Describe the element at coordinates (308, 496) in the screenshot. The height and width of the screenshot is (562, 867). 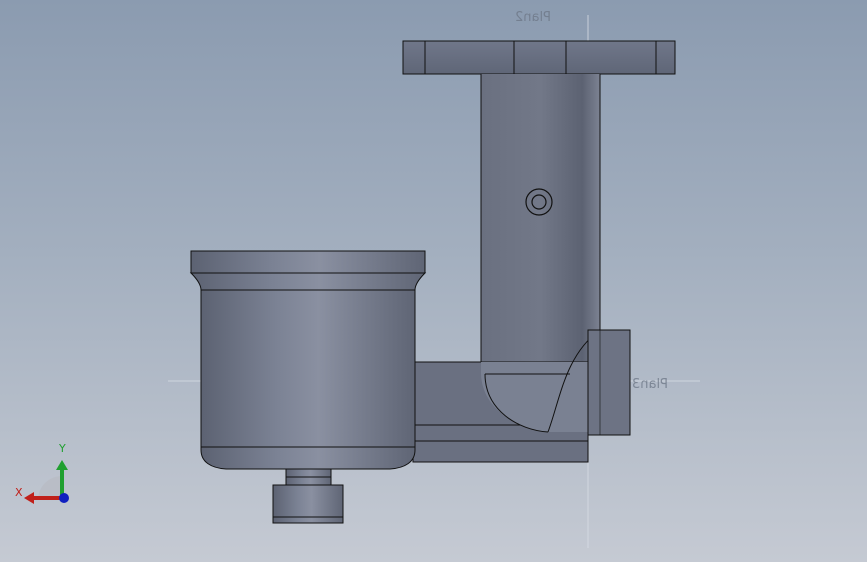
I see `drain-stub` at that location.